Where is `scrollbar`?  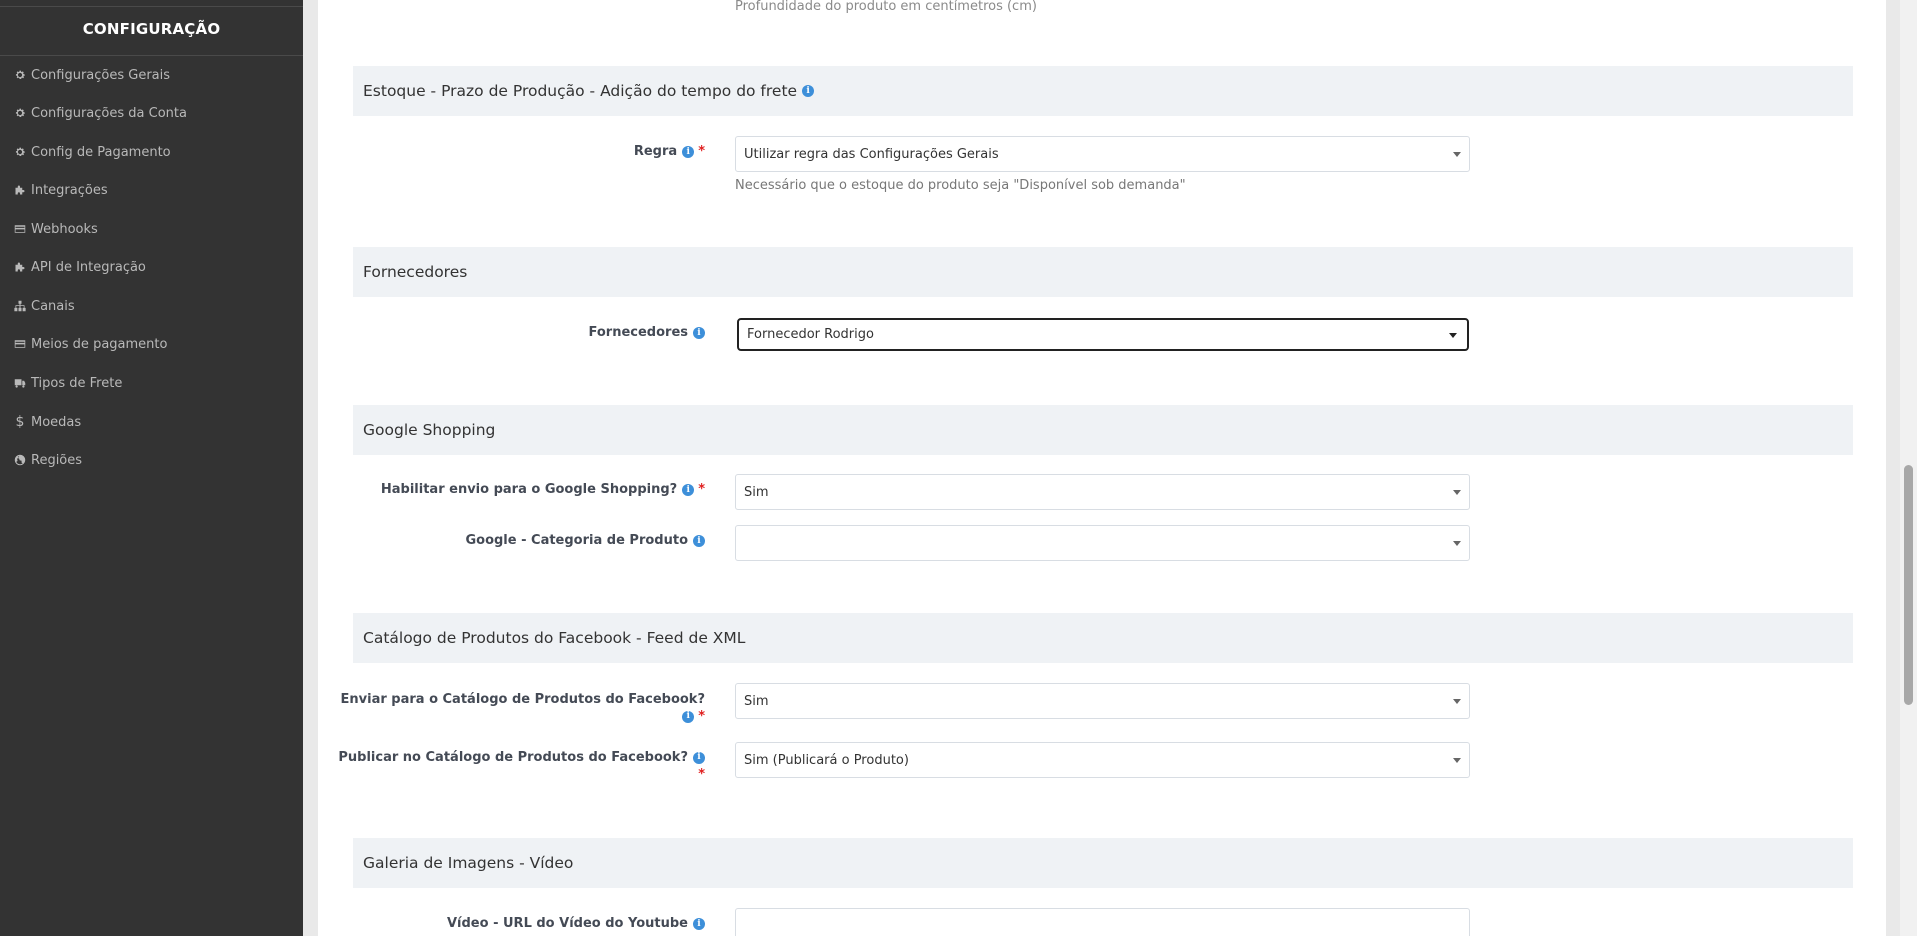 scrollbar is located at coordinates (1908, 468).